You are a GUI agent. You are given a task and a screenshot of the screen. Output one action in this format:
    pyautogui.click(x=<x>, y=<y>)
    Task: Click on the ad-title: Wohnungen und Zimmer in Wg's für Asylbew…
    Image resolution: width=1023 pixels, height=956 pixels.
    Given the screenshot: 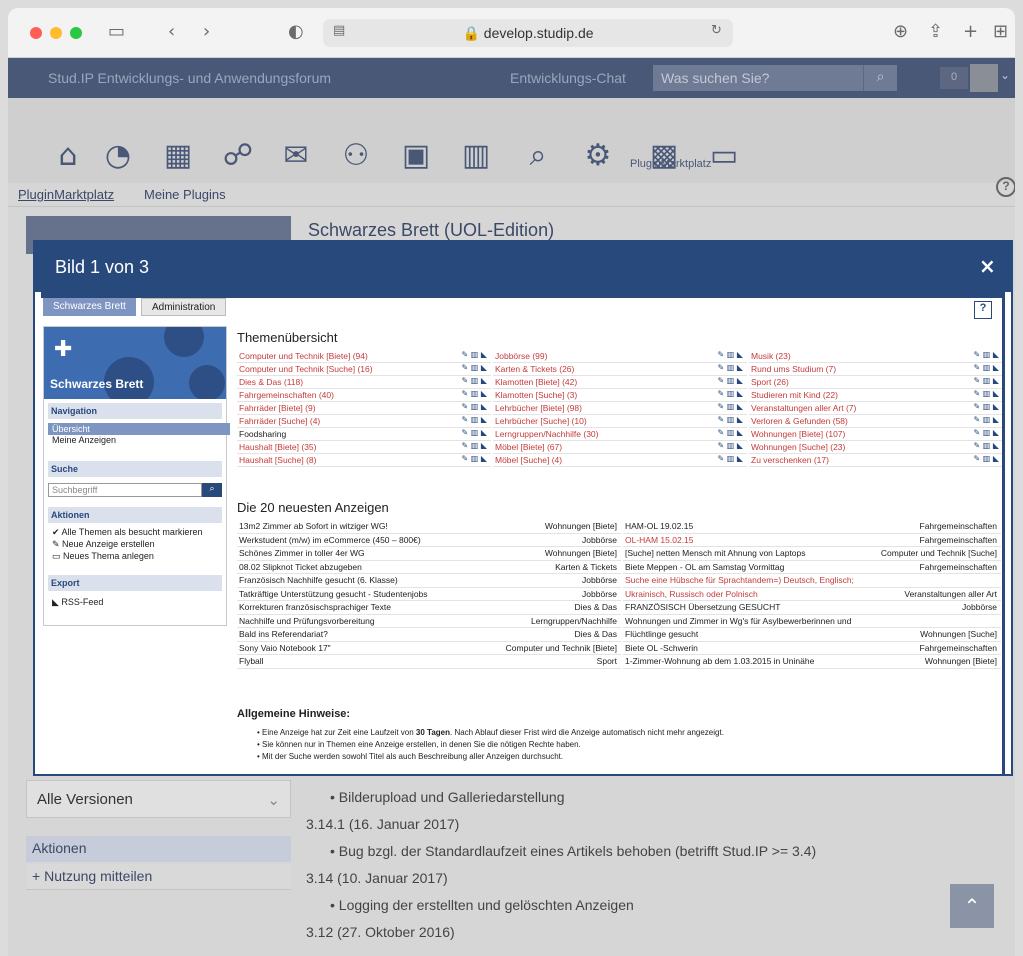 What is the action you would take?
    pyautogui.click(x=738, y=621)
    